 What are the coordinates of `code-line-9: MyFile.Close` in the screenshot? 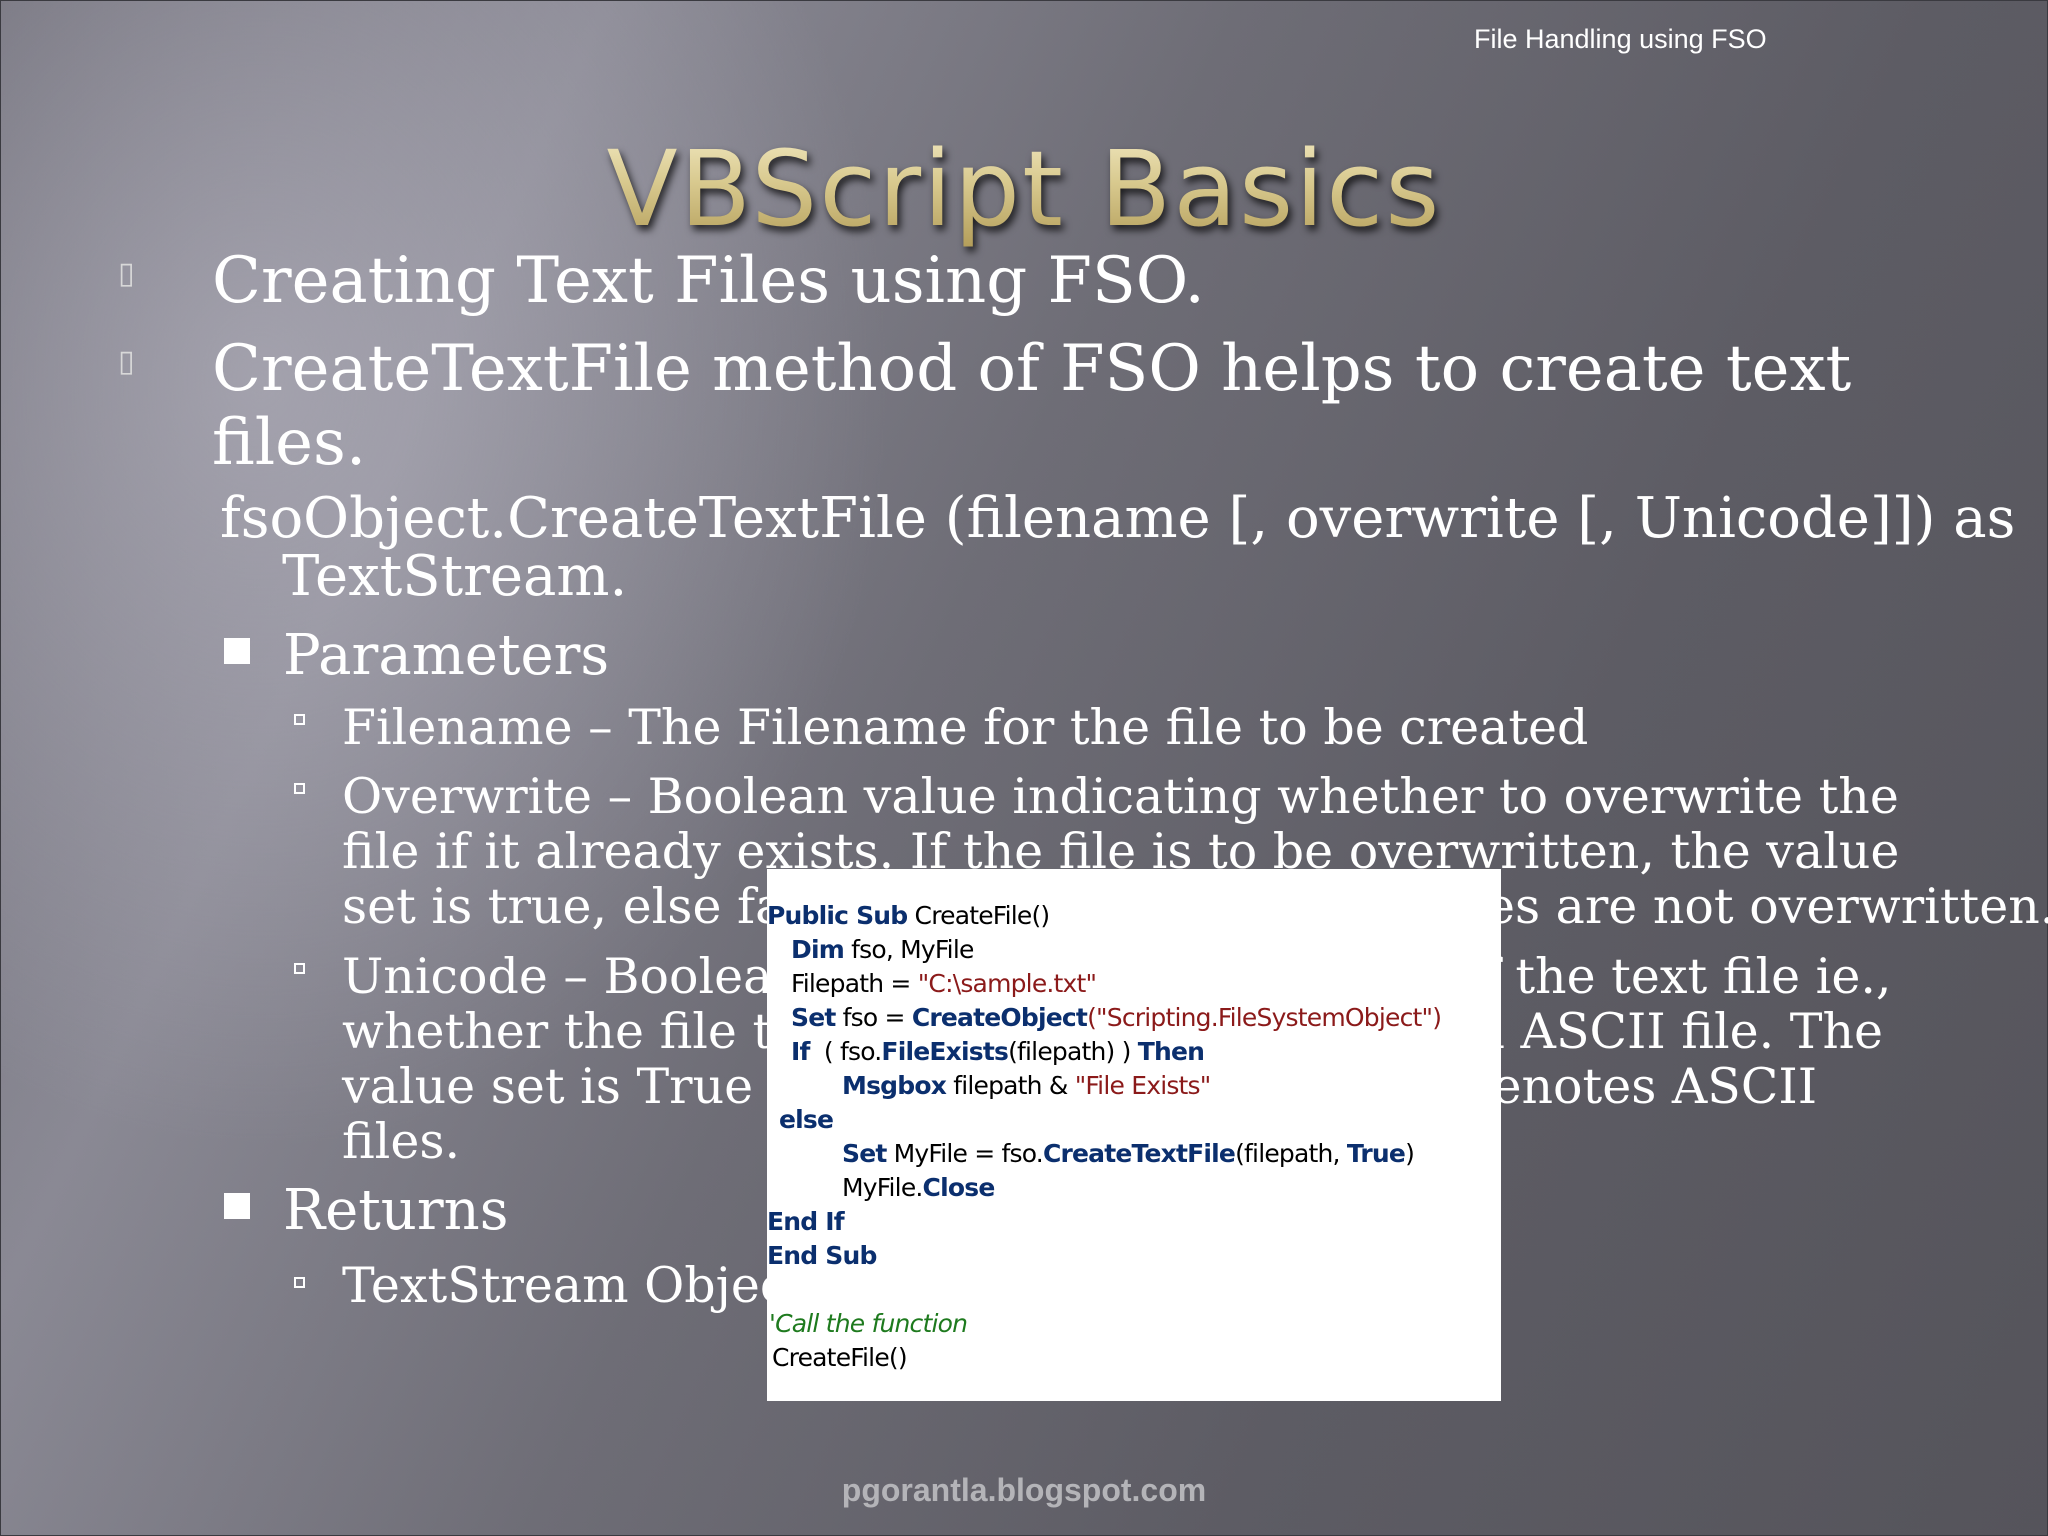 It's located at (918, 1187).